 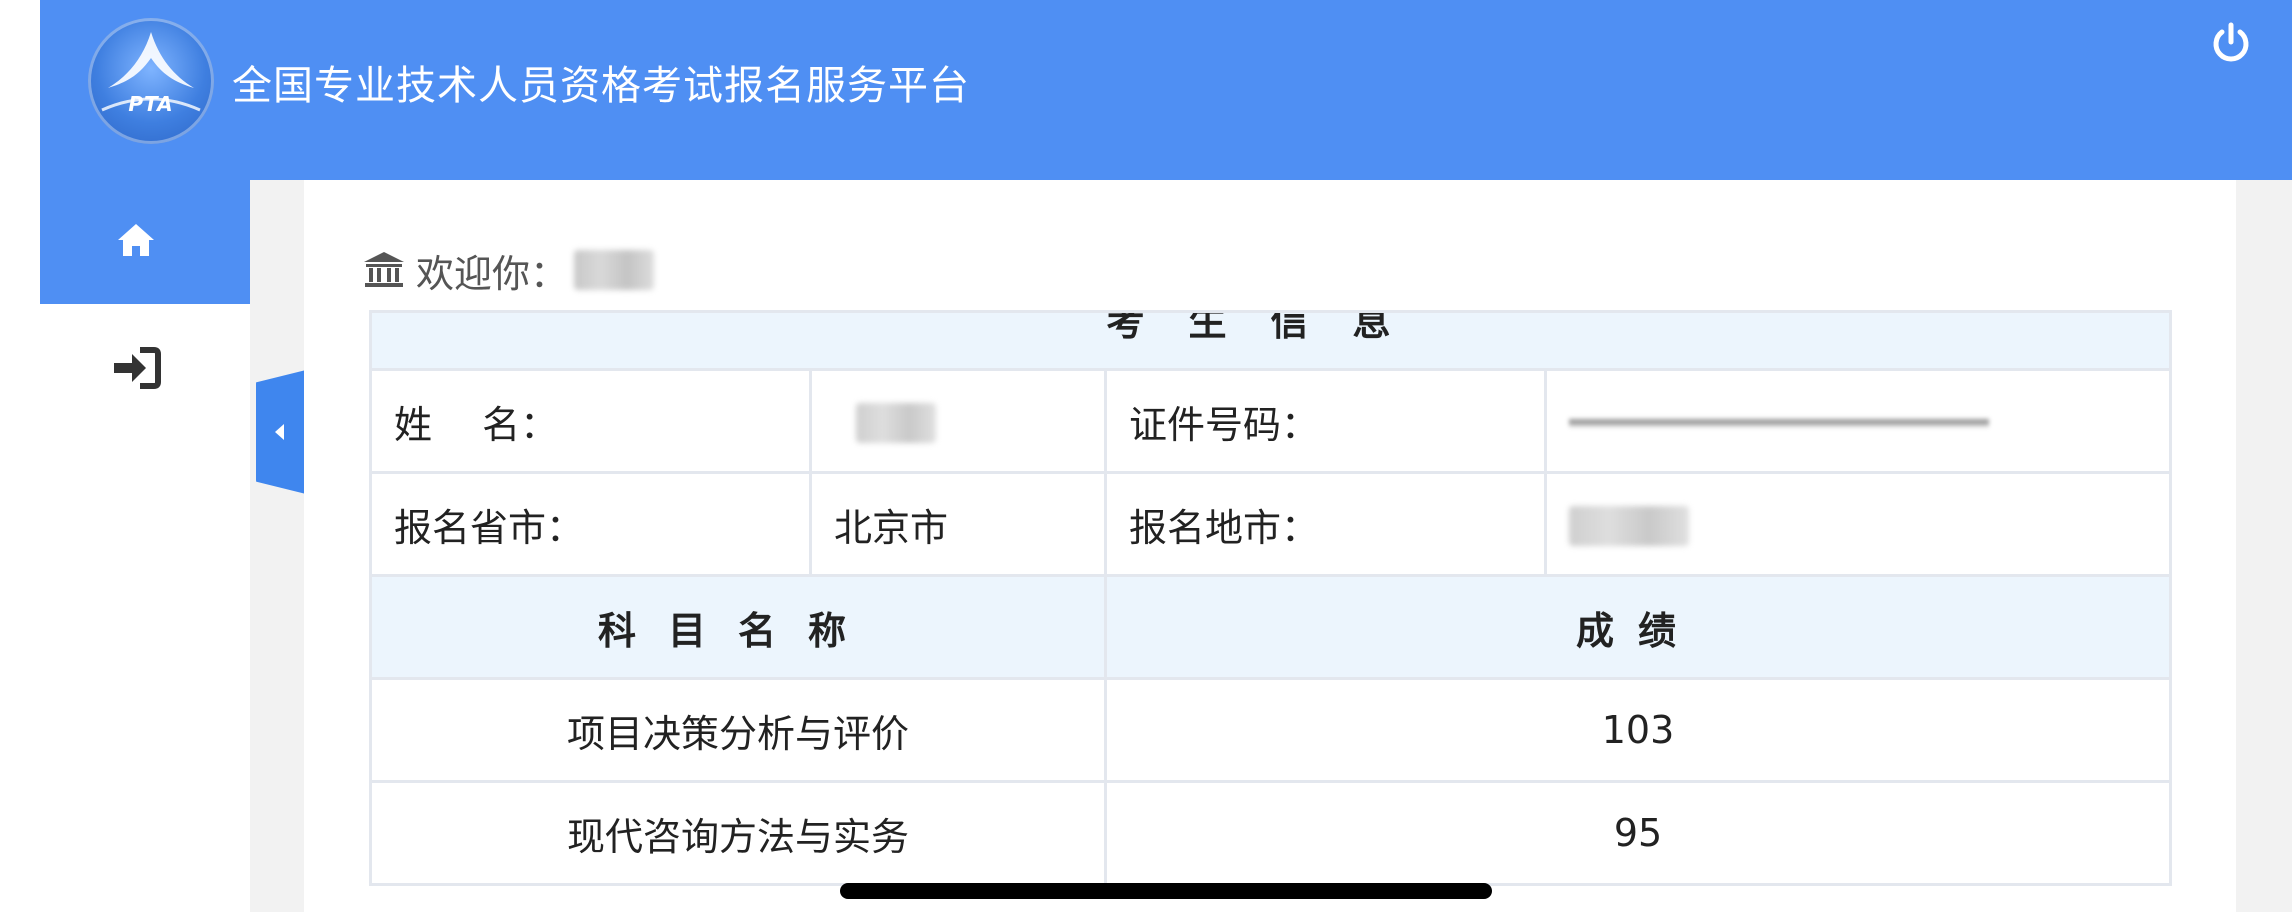 I want to click on sidebar-item-home, so click(x=145, y=242).